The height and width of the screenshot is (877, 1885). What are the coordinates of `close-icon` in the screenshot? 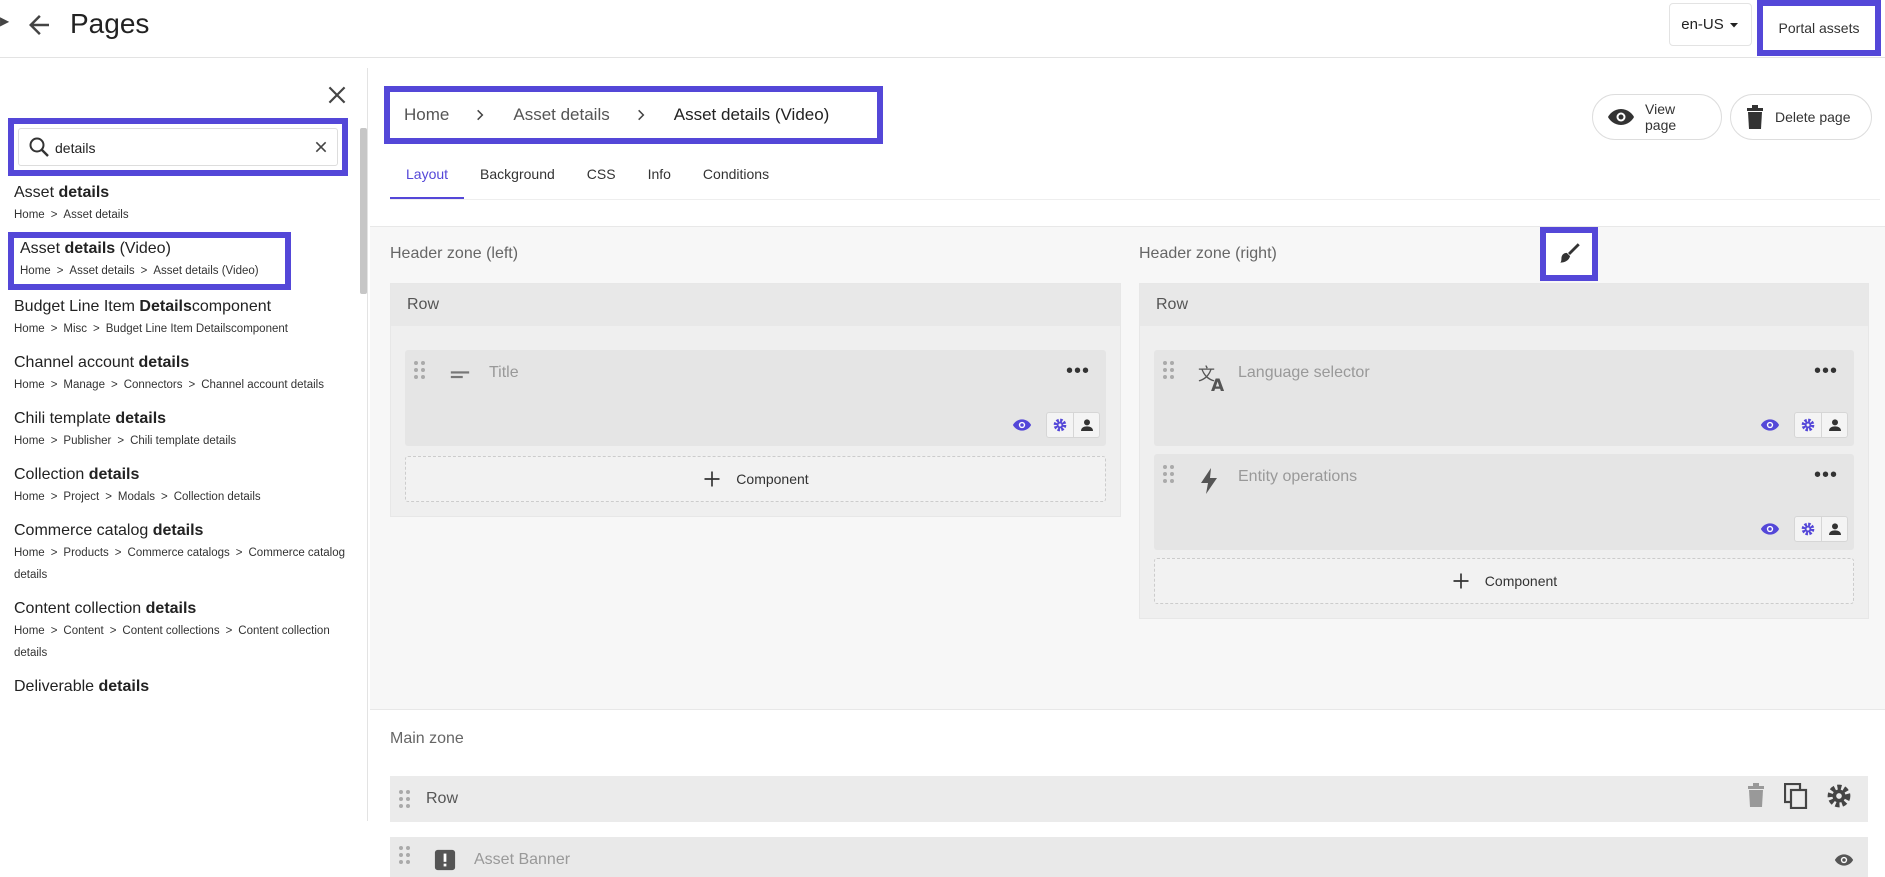 It's located at (337, 95).